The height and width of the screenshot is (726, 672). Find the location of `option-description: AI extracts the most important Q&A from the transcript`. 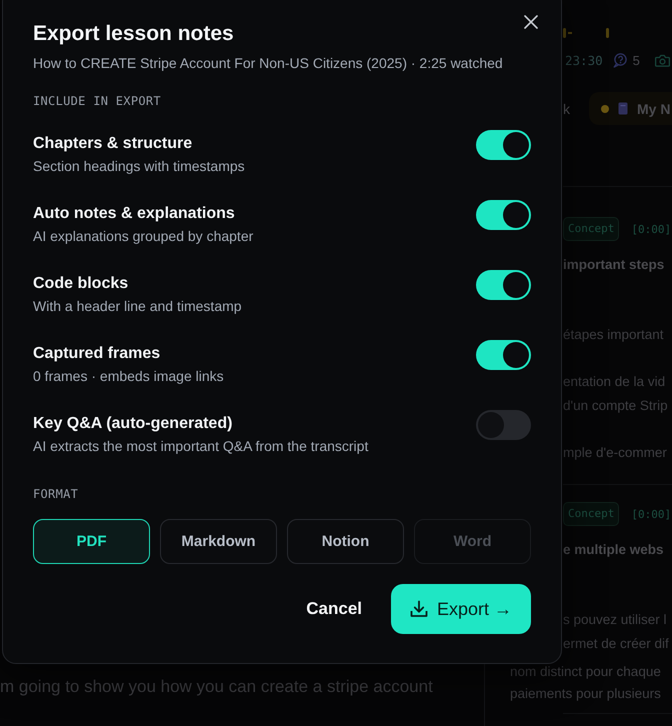

option-description: AI extracts the most important Q&A from the transcript is located at coordinates (200, 446).